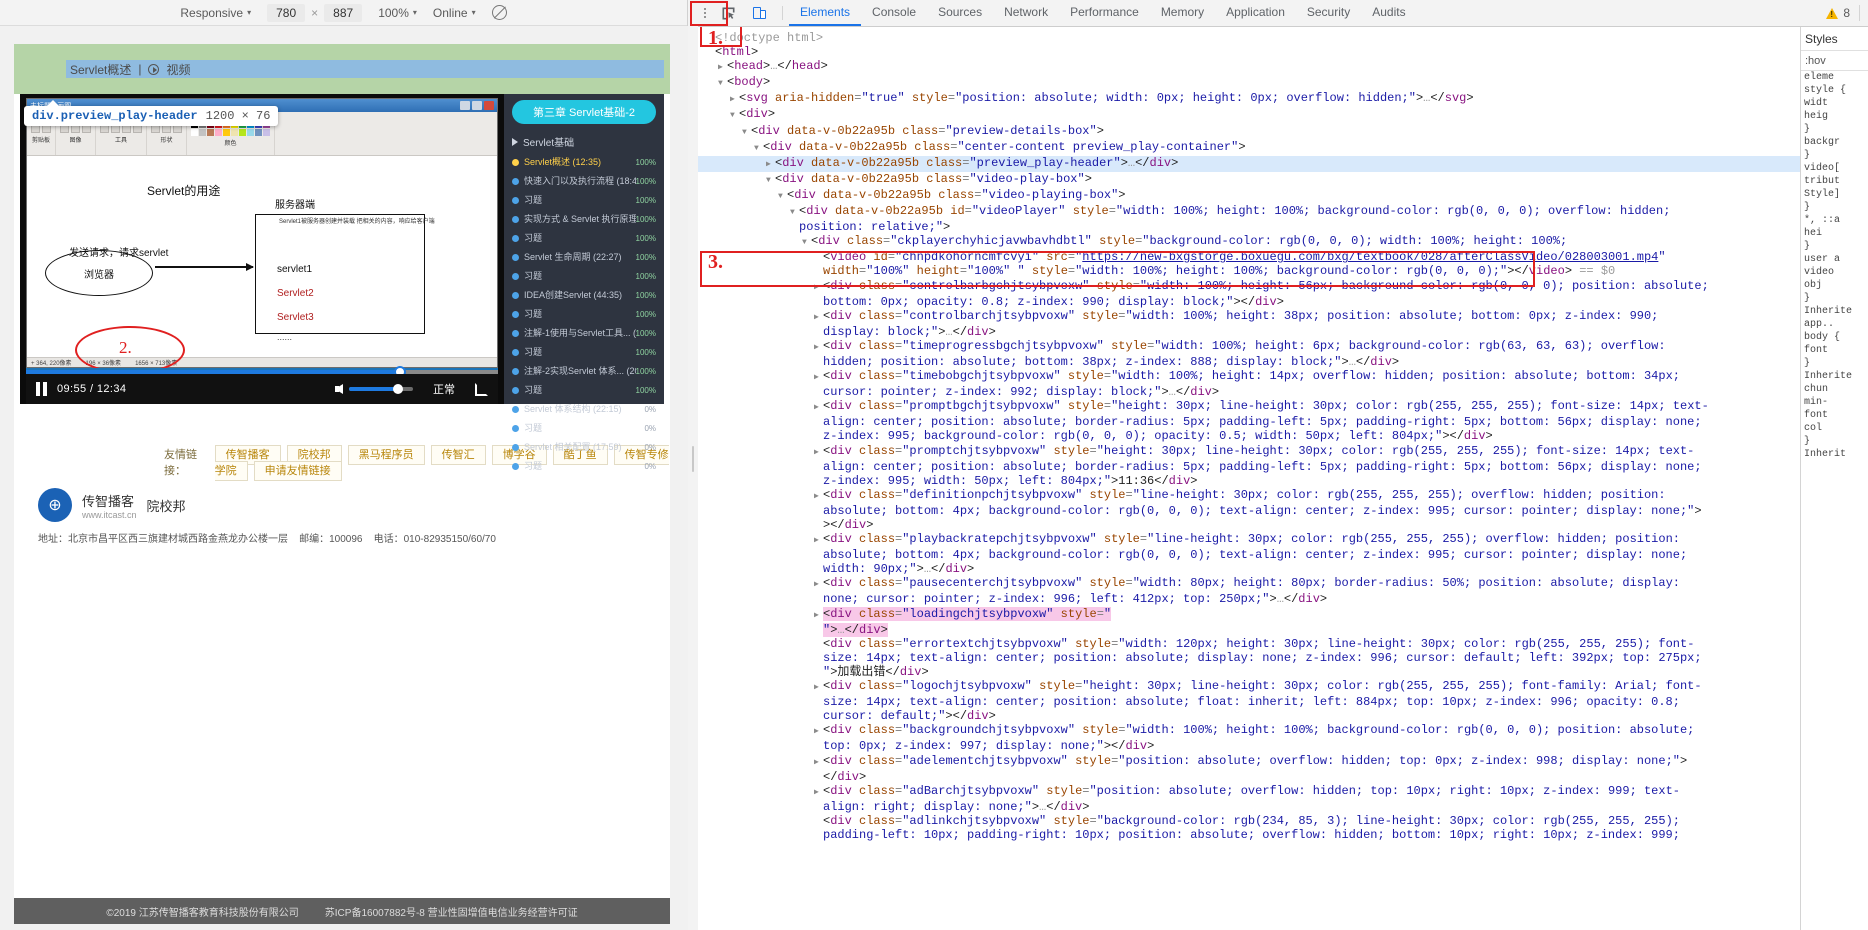 The width and height of the screenshot is (1868, 930). Describe the element at coordinates (584, 181) in the screenshot. I see `chapter-row: 快速入门以及执行流程 (18:44) 100%` at that location.